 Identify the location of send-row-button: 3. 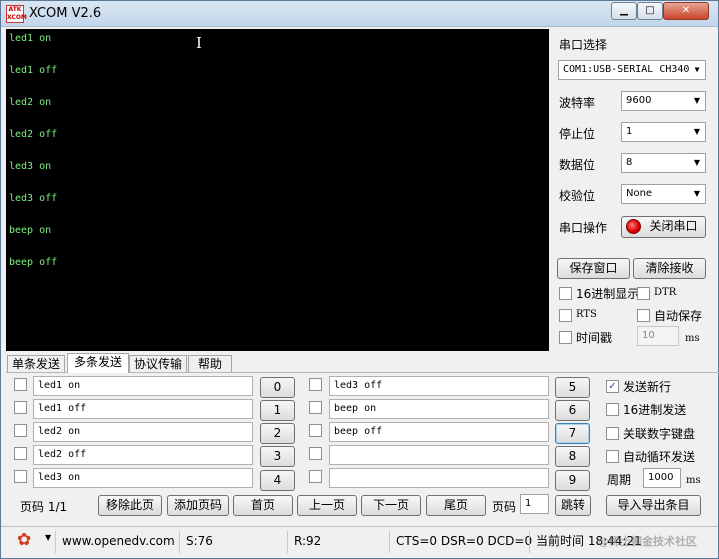
(277, 456).